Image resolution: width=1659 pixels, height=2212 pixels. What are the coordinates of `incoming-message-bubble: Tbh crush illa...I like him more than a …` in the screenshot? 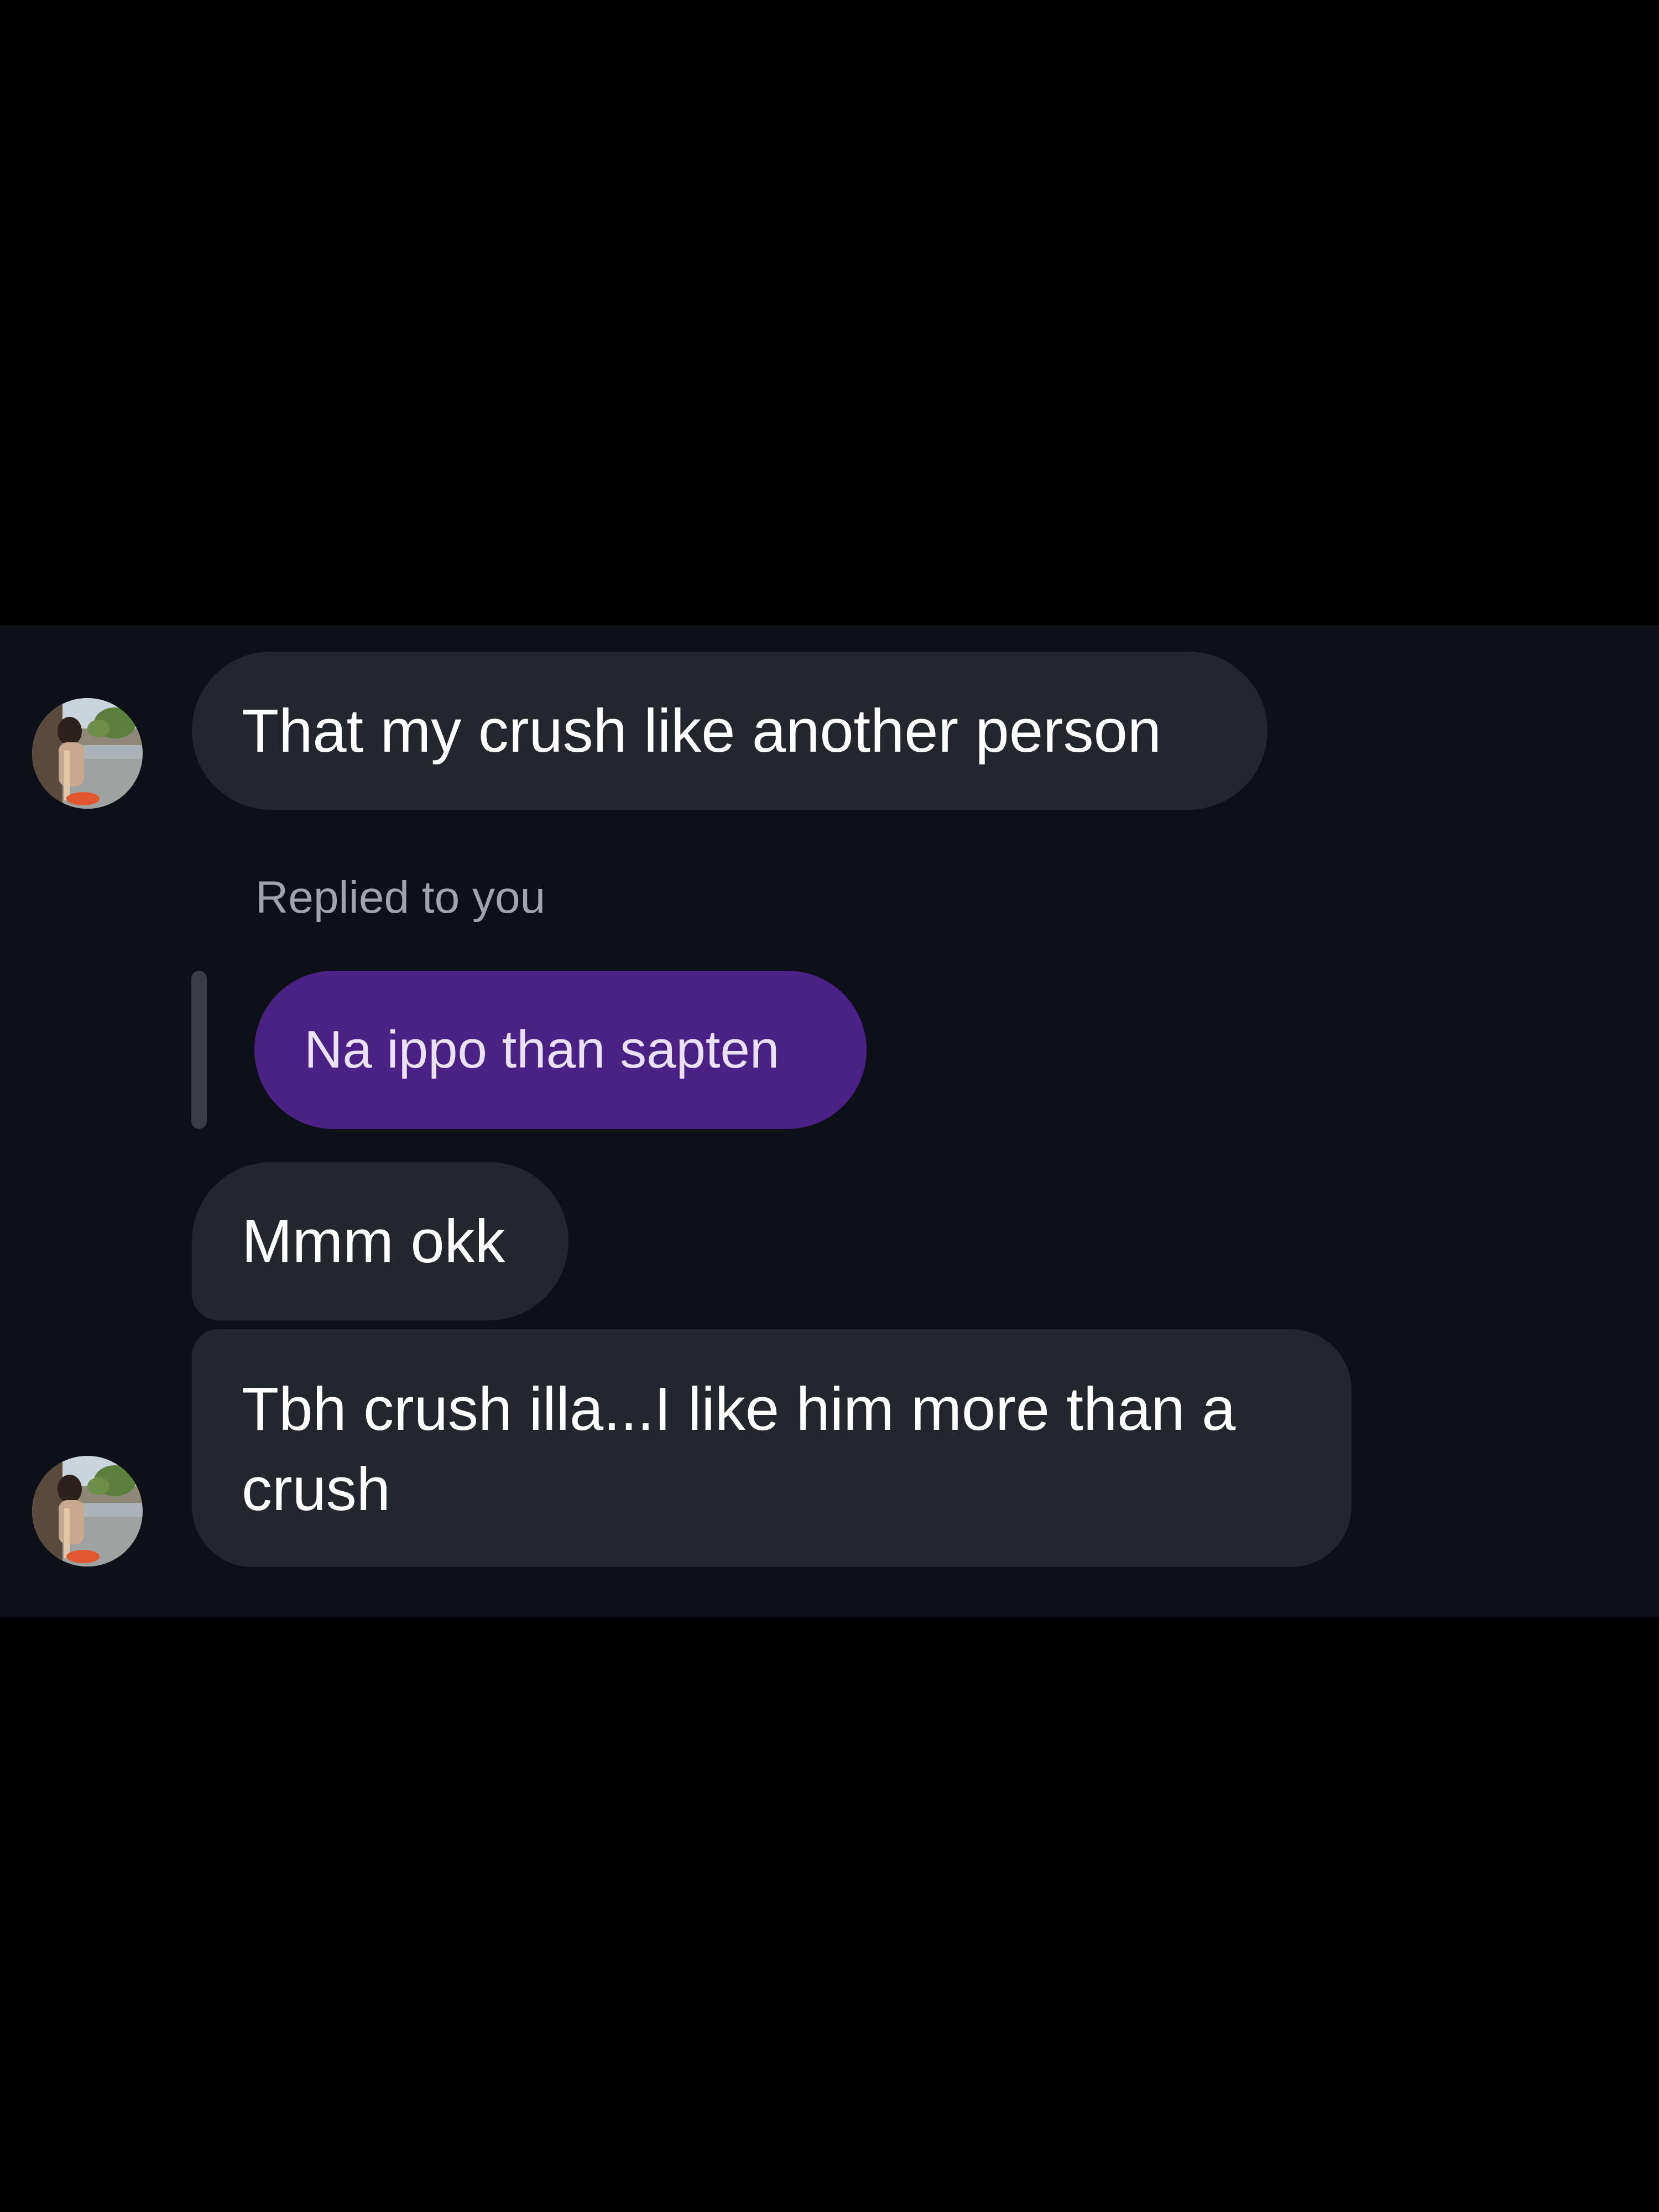 It's located at (772, 1448).